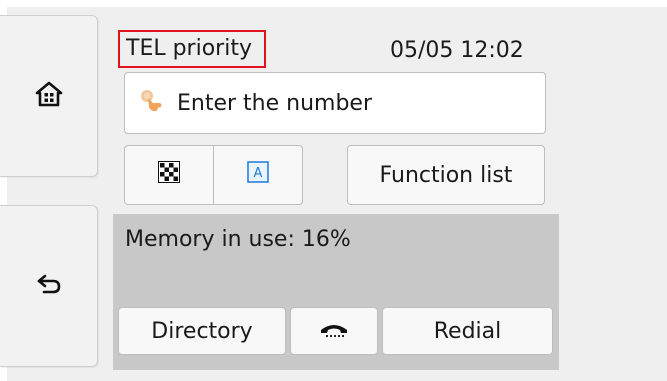  I want to click on memory-in-use-text: Memory in use: 16%, so click(238, 239).